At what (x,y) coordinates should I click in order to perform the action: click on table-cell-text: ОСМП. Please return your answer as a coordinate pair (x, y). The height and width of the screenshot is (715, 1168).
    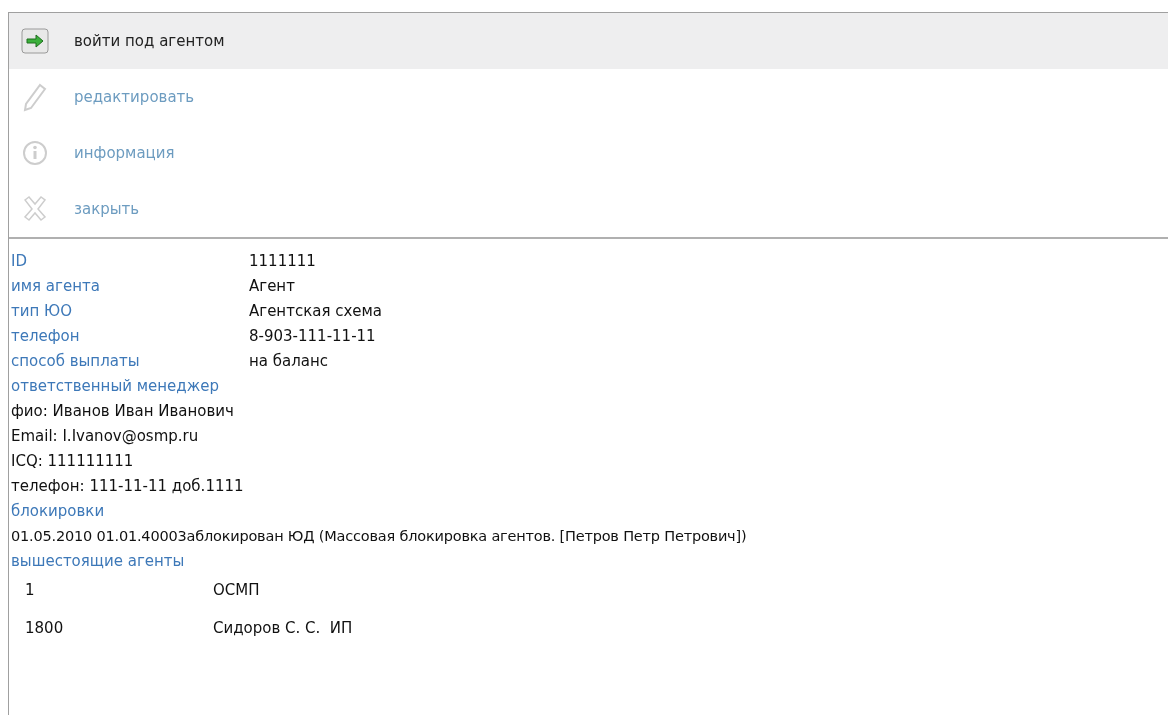
    Looking at the image, I should click on (237, 590).